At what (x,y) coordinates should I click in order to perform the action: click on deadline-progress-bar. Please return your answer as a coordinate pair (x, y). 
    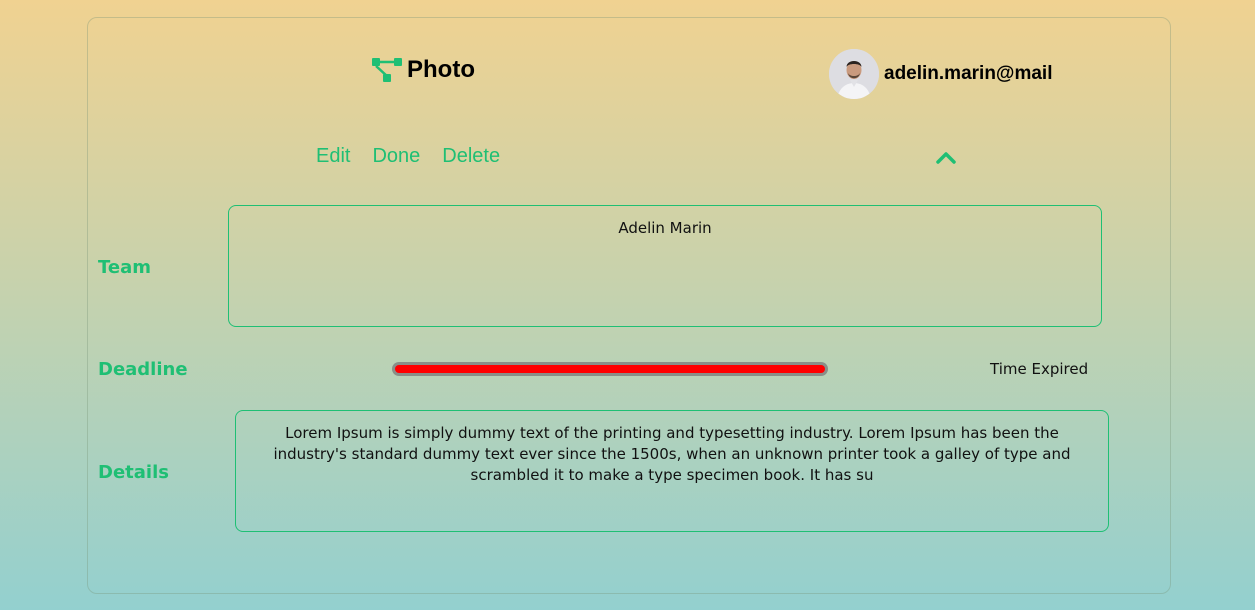
    Looking at the image, I should click on (610, 369).